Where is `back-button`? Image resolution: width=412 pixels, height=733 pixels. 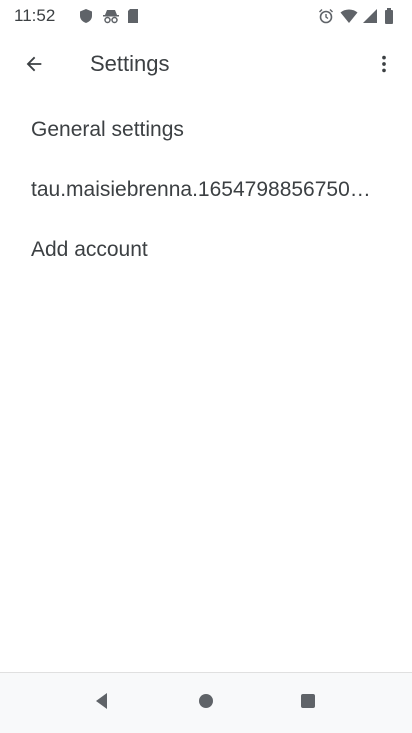 back-button is located at coordinates (34, 66).